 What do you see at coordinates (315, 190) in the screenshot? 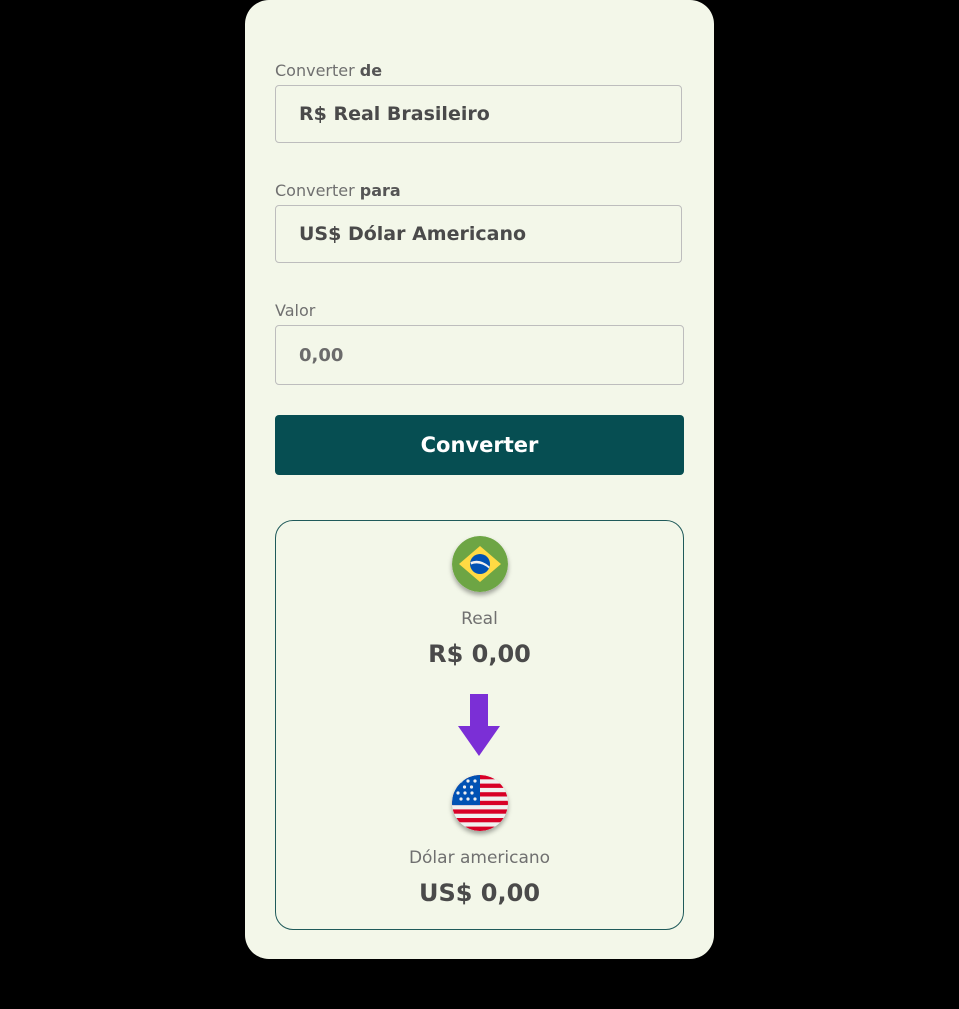
I see `to-label-prefix: Converter` at bounding box center [315, 190].